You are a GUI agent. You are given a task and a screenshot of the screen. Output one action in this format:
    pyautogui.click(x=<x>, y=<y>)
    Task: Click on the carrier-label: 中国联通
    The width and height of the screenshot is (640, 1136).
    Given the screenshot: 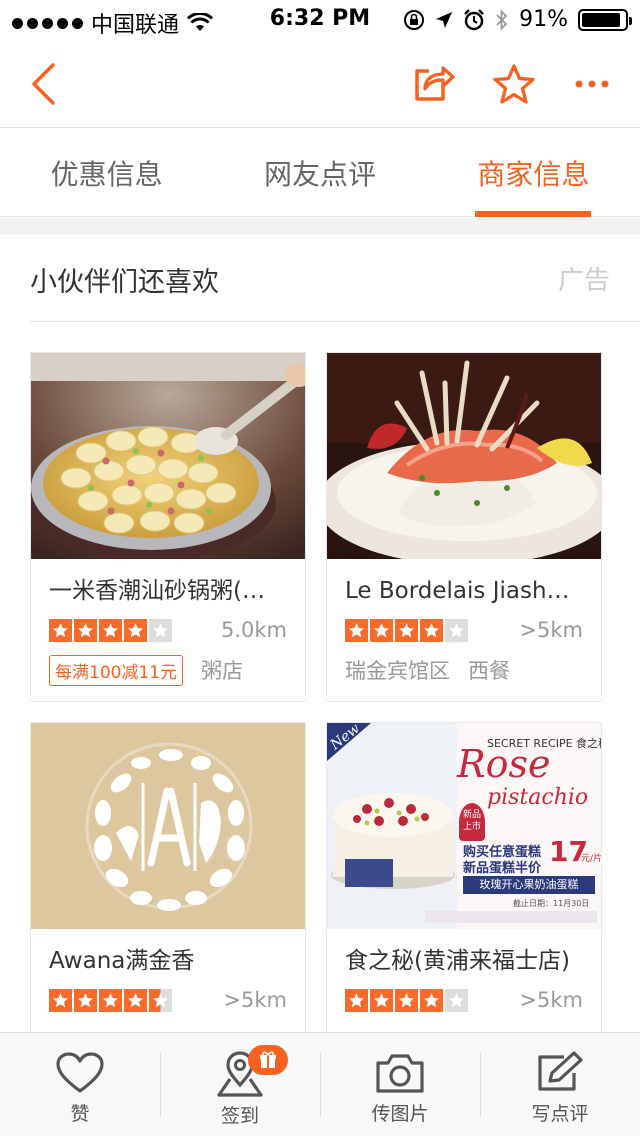 What is the action you would take?
    pyautogui.click(x=135, y=25)
    